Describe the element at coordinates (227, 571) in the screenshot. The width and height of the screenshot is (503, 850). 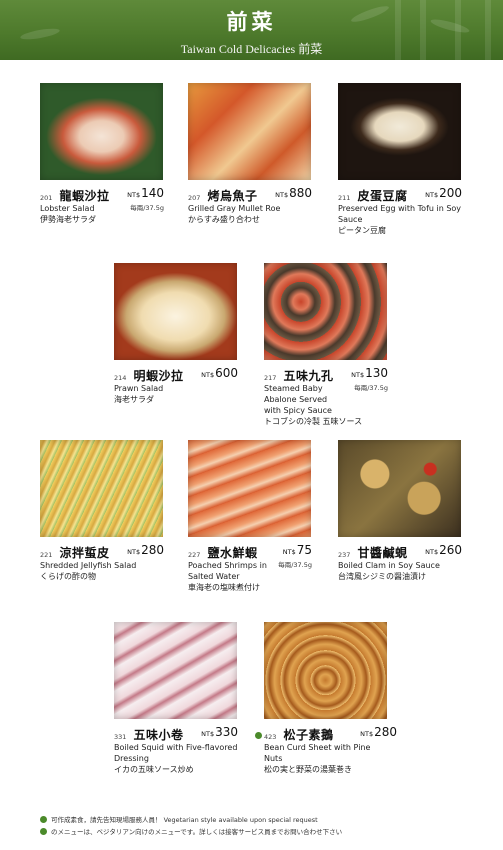
I see `item-english-name: Poached Shrimps in Salted Water` at that location.